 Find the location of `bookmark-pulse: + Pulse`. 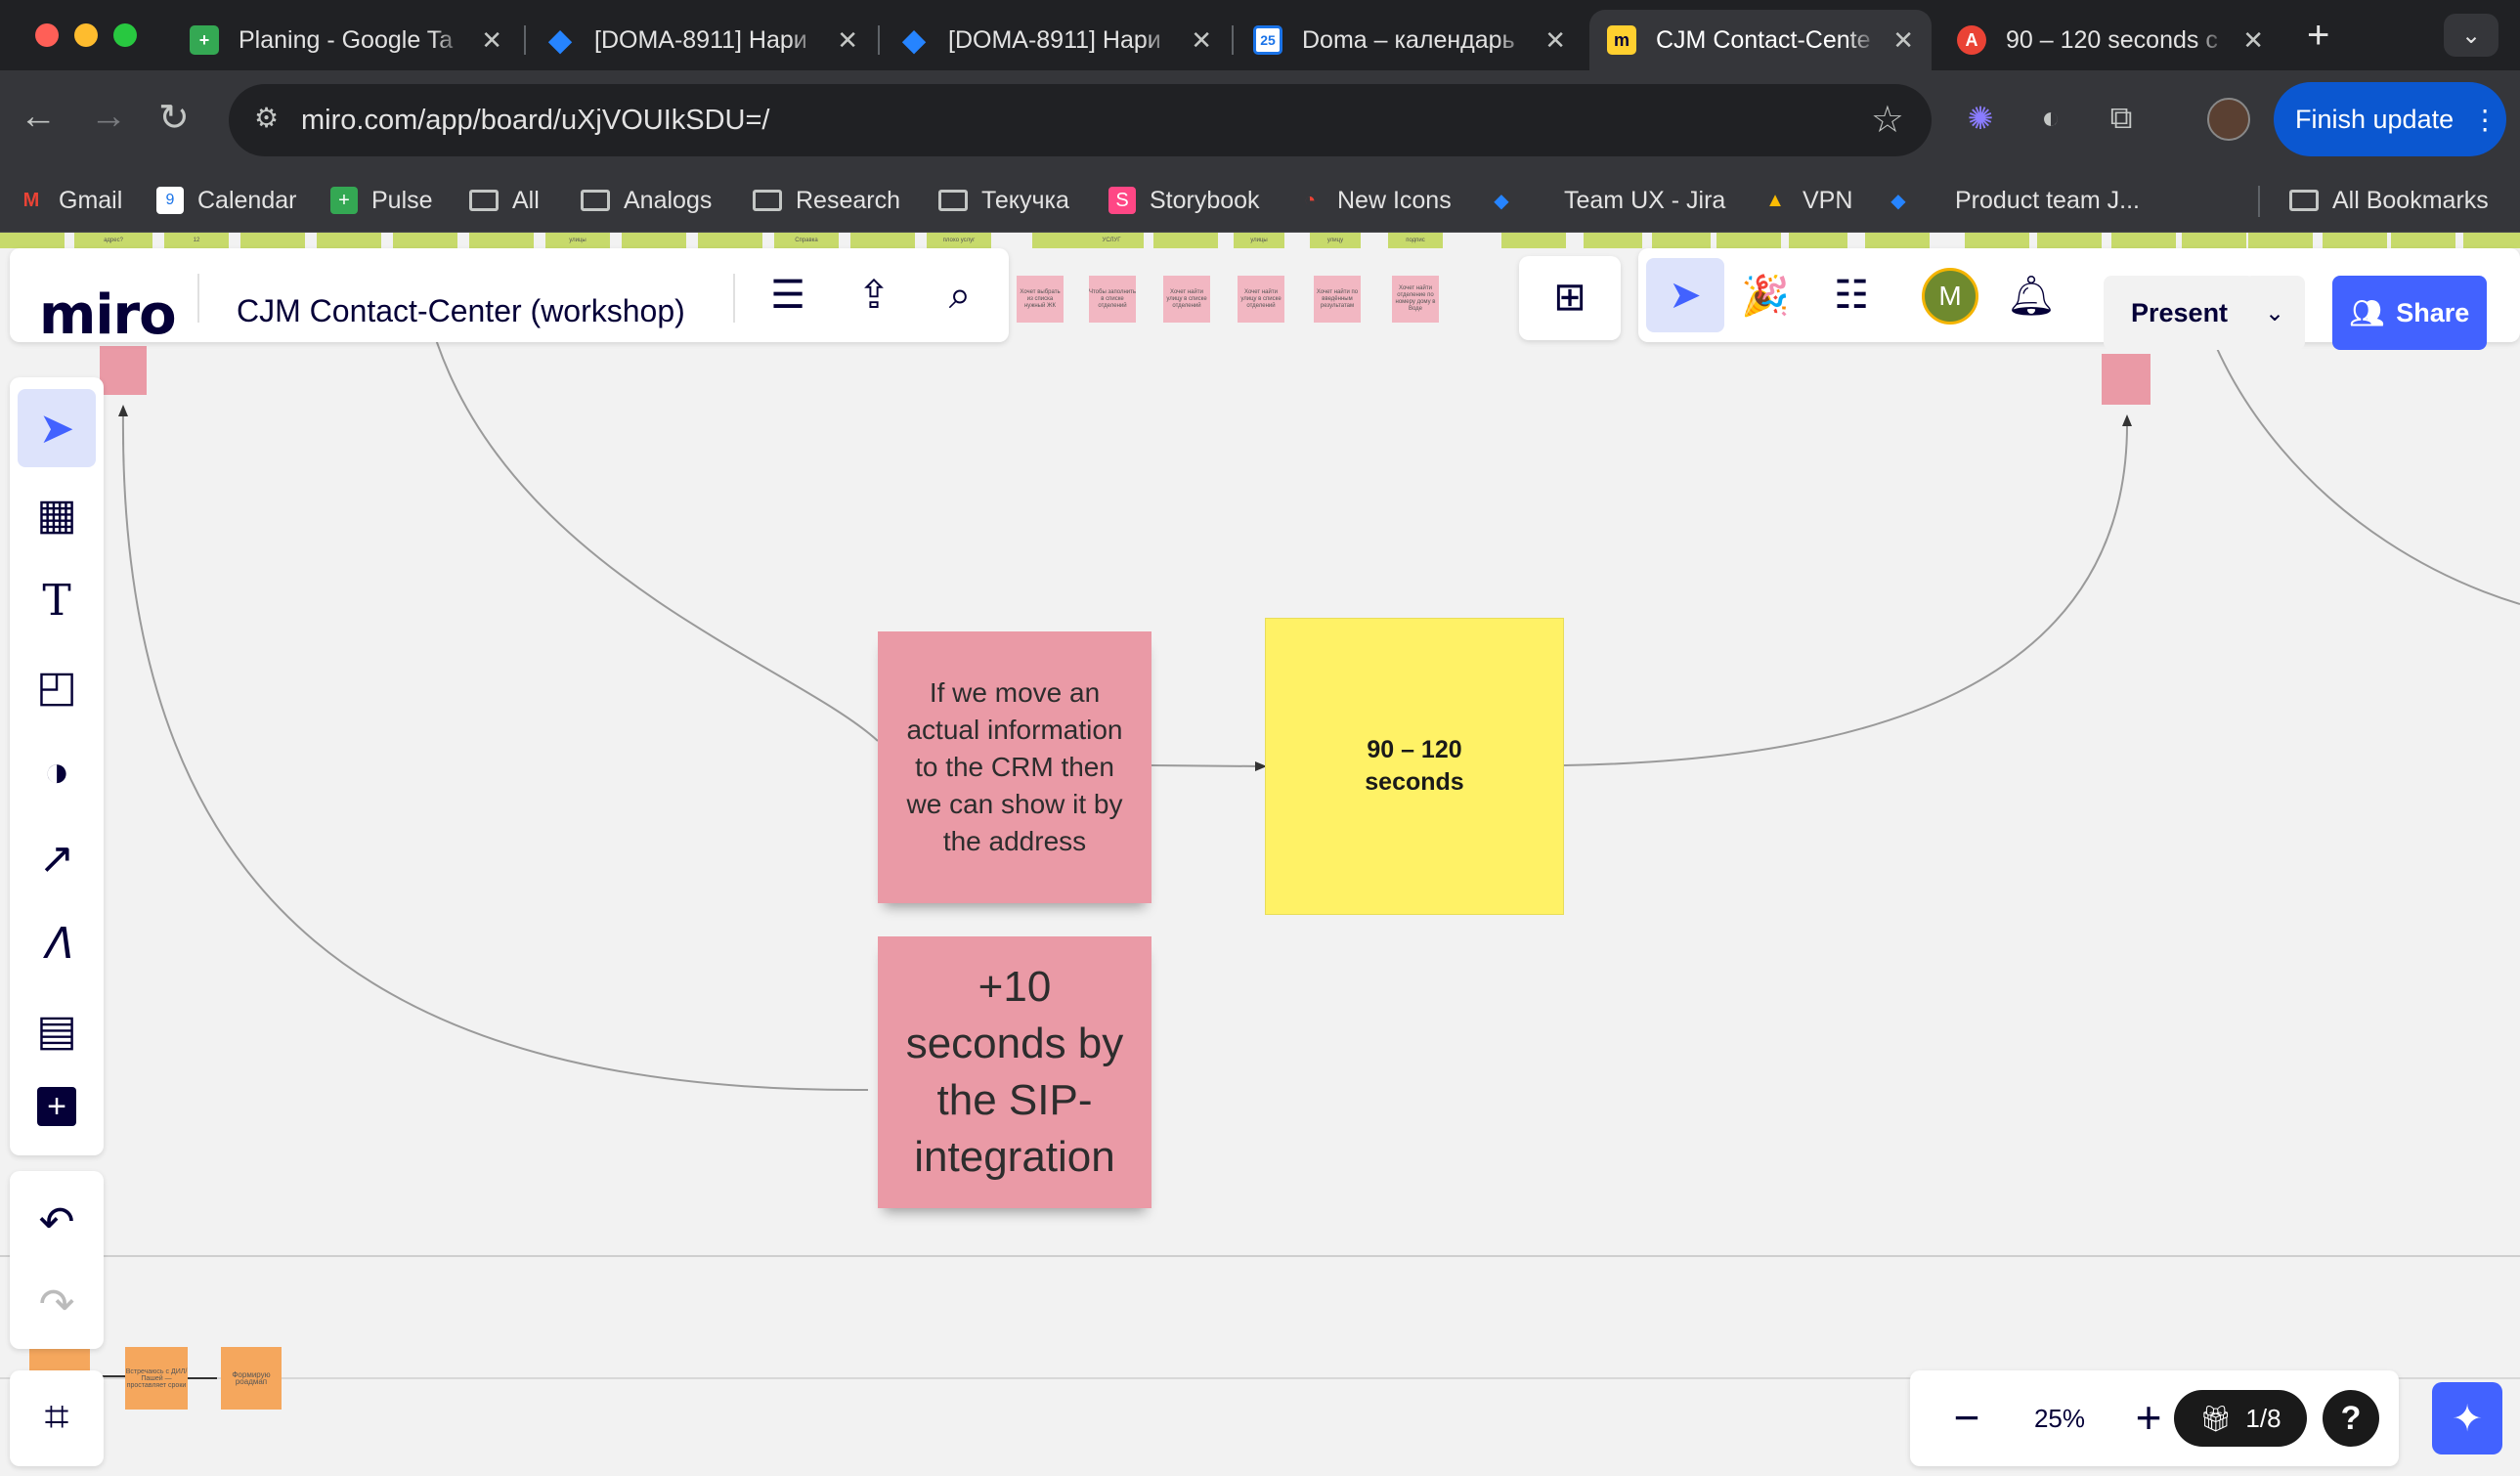

bookmark-pulse: + Pulse is located at coordinates (381, 201).